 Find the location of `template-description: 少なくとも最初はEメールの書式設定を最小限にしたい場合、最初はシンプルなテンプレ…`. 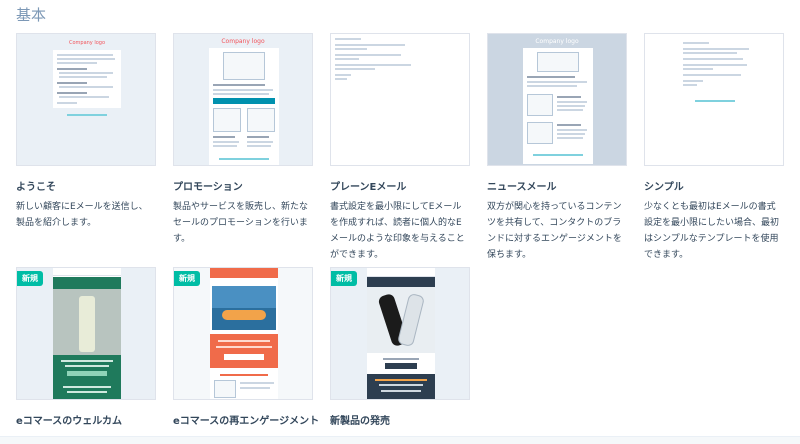

template-description: 少なくとも最初はEメールの書式設定を最小限にしたい場合、最初はシンプルなテンプレ… is located at coordinates (712, 231).